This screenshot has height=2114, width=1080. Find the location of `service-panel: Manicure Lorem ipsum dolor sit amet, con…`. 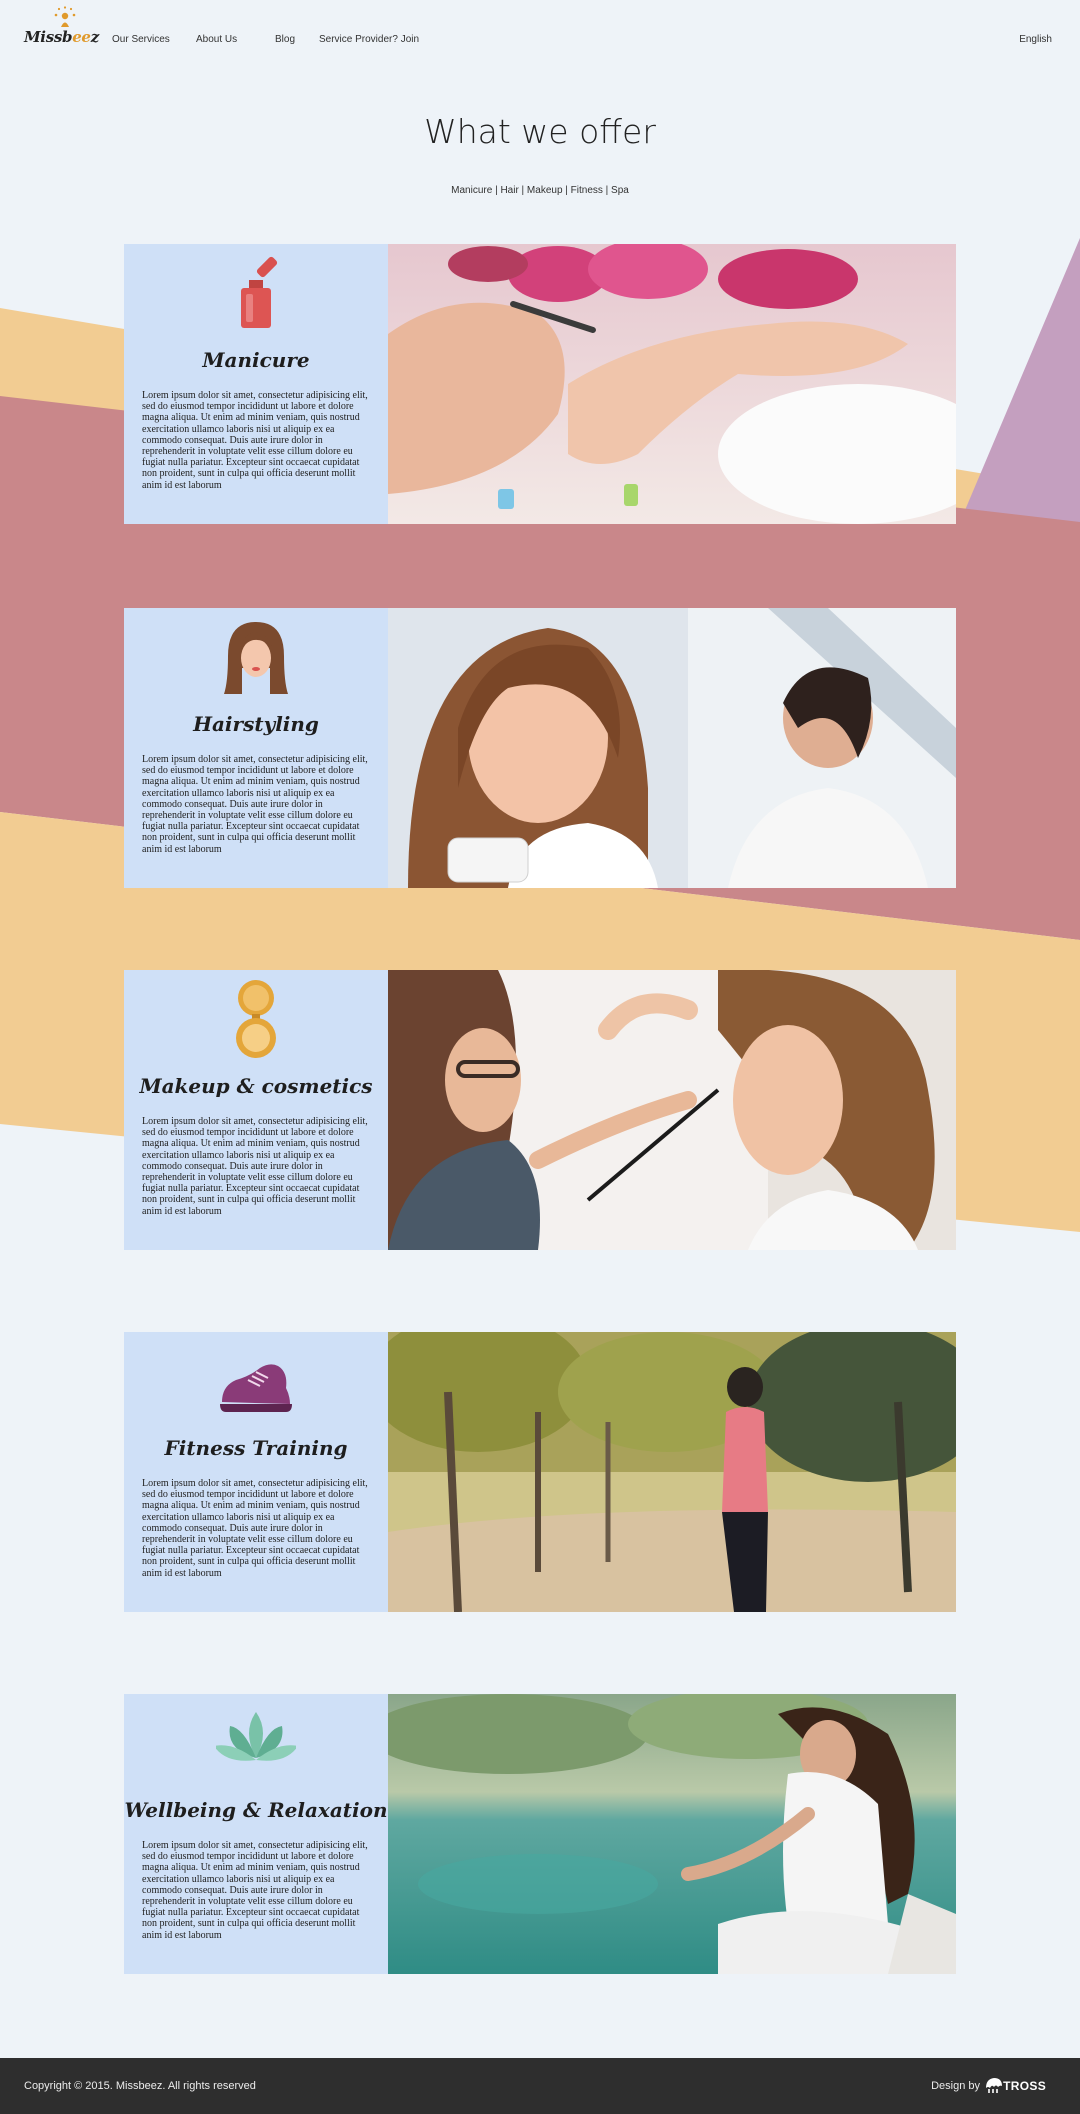

service-panel: Manicure Lorem ipsum dolor sit amet, con… is located at coordinates (256, 384).